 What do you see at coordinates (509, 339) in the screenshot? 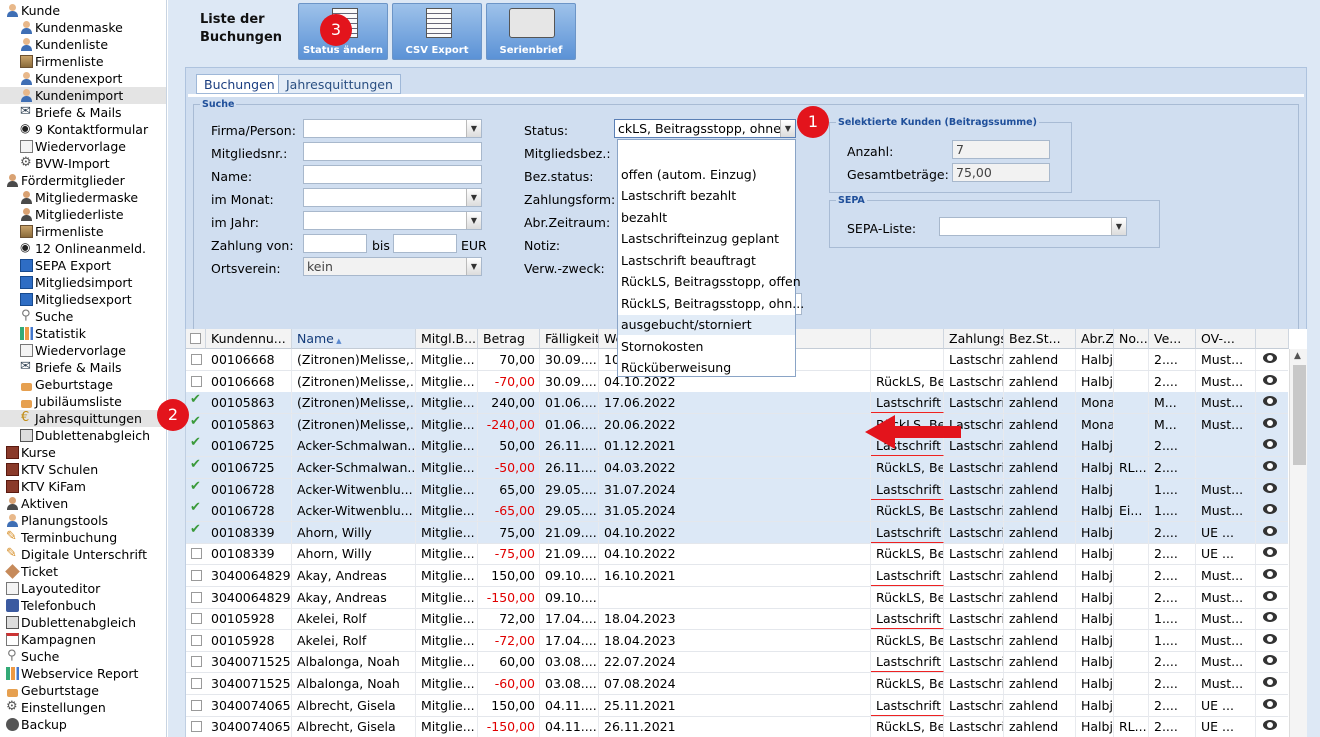
I see `column-header: Betrag` at bounding box center [509, 339].